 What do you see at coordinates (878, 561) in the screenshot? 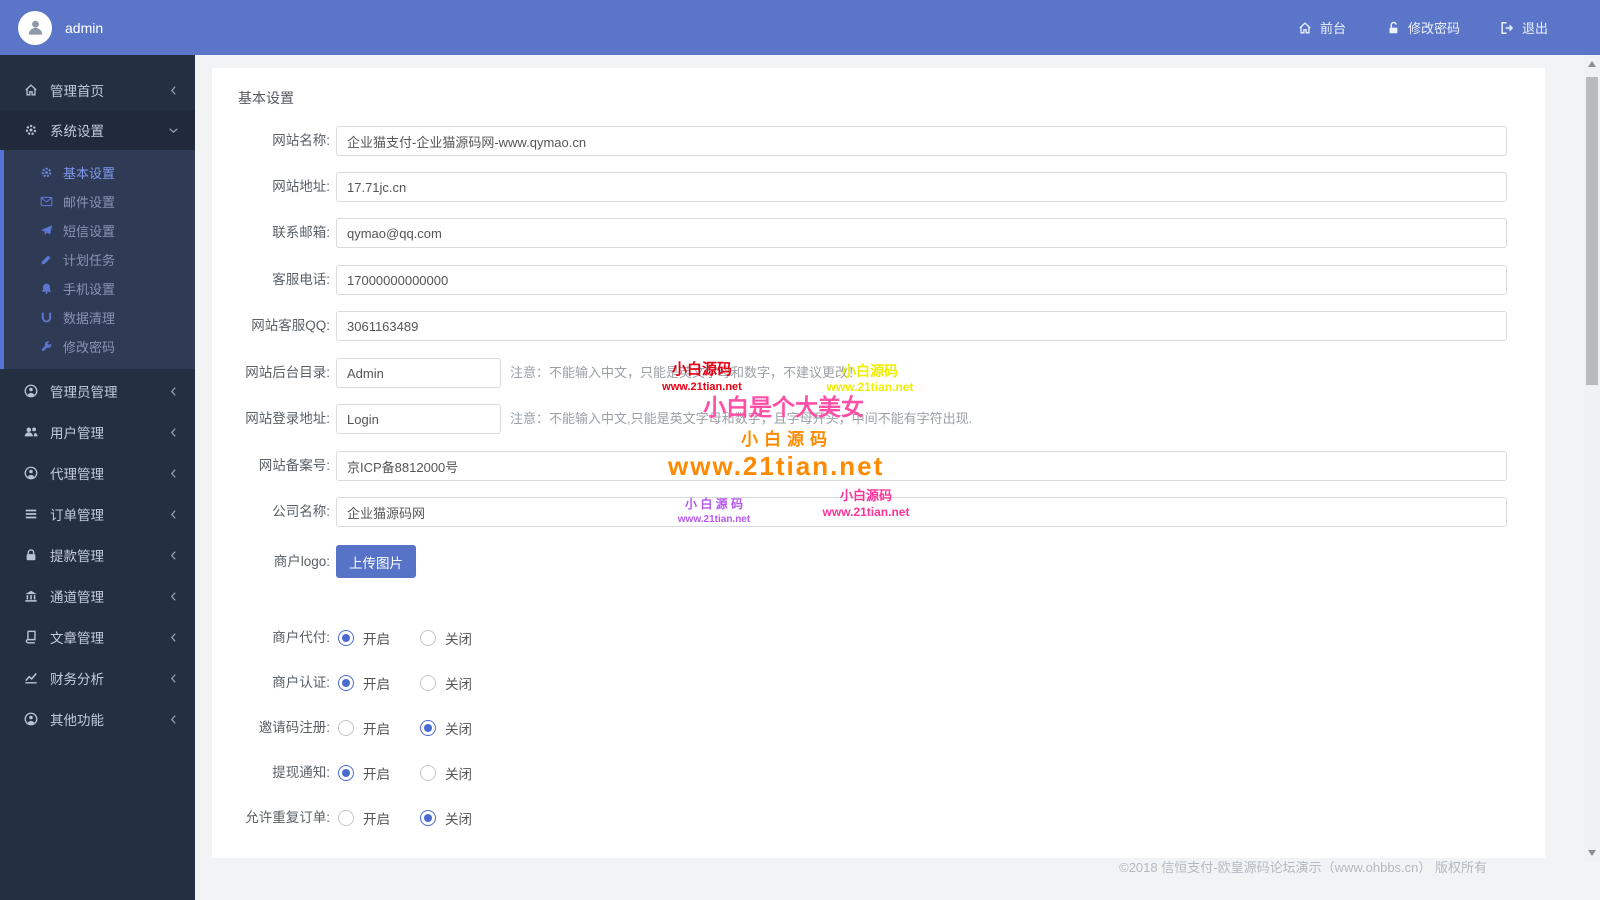
I see `merchant-logo-row: 商户logo: 上传图片` at bounding box center [878, 561].